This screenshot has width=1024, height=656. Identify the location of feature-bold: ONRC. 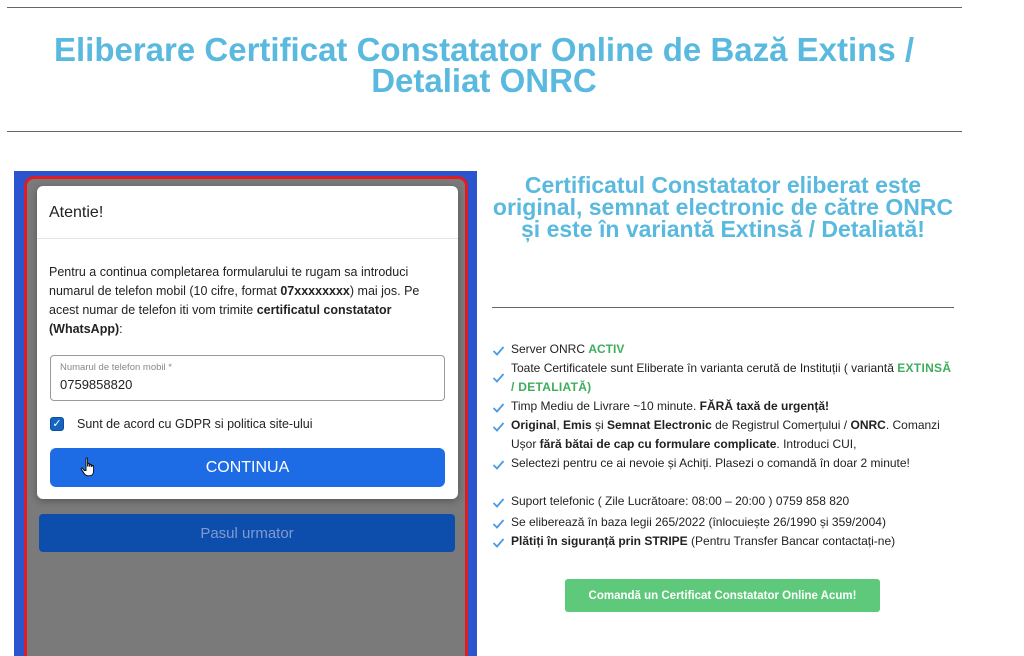
(868, 425).